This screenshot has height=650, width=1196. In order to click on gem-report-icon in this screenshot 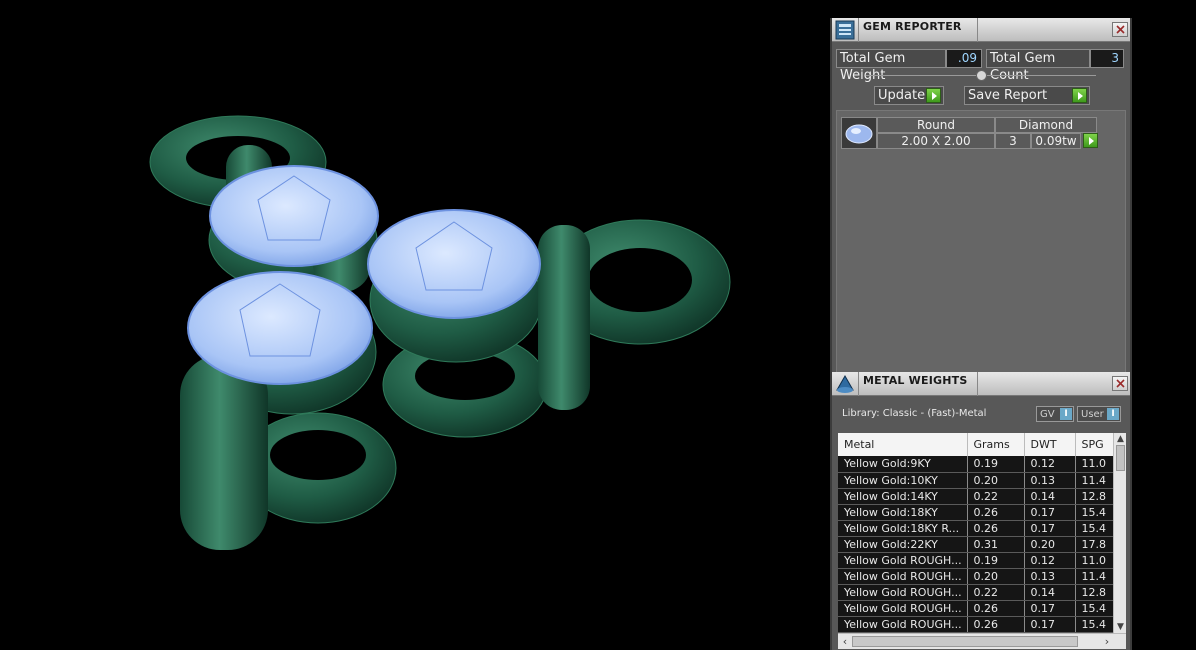, I will do `click(845, 30)`.